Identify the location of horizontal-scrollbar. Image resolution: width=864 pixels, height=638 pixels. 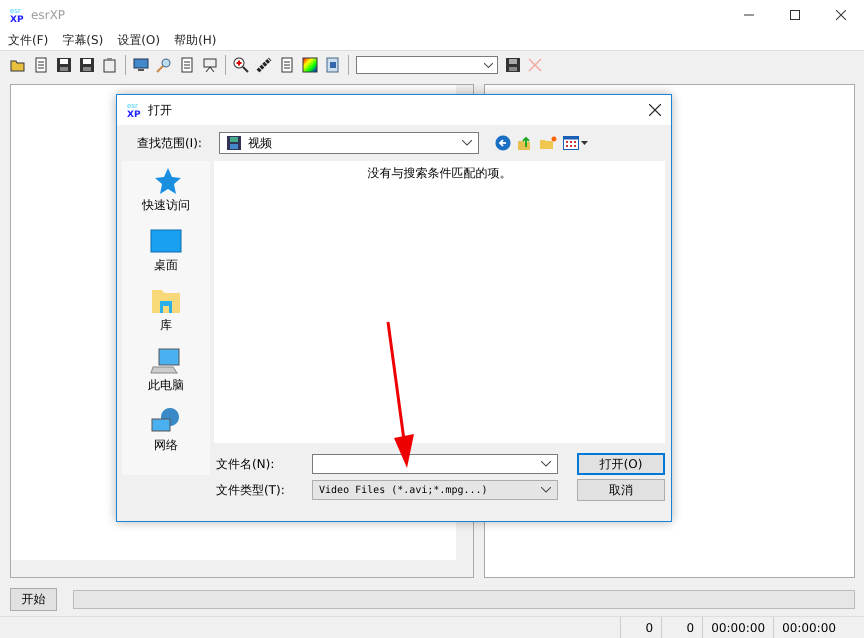
(242, 568).